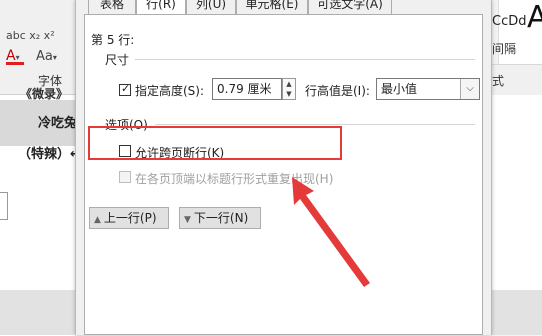  Describe the element at coordinates (272, 7) in the screenshot. I see `tab-cell: 单元格(E)` at that location.